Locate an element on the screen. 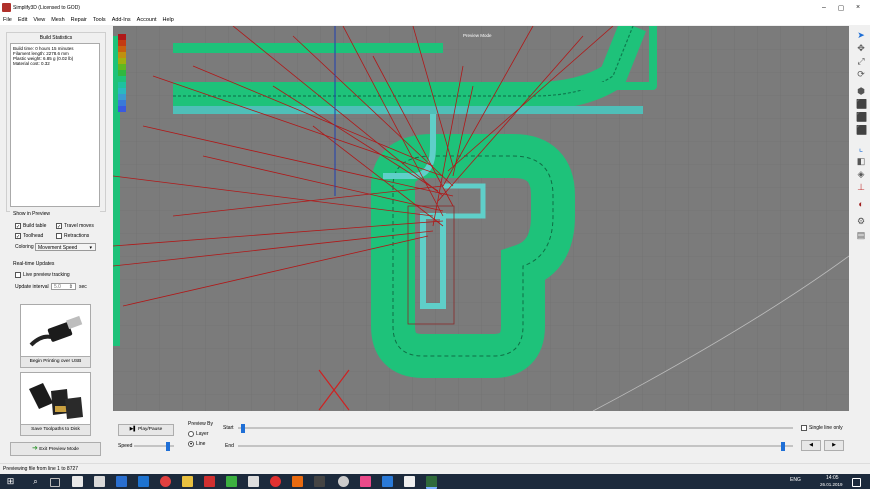 Image resolution: width=870 pixels, height=489 pixels. coloring-label: Coloring is located at coordinates (24, 247).